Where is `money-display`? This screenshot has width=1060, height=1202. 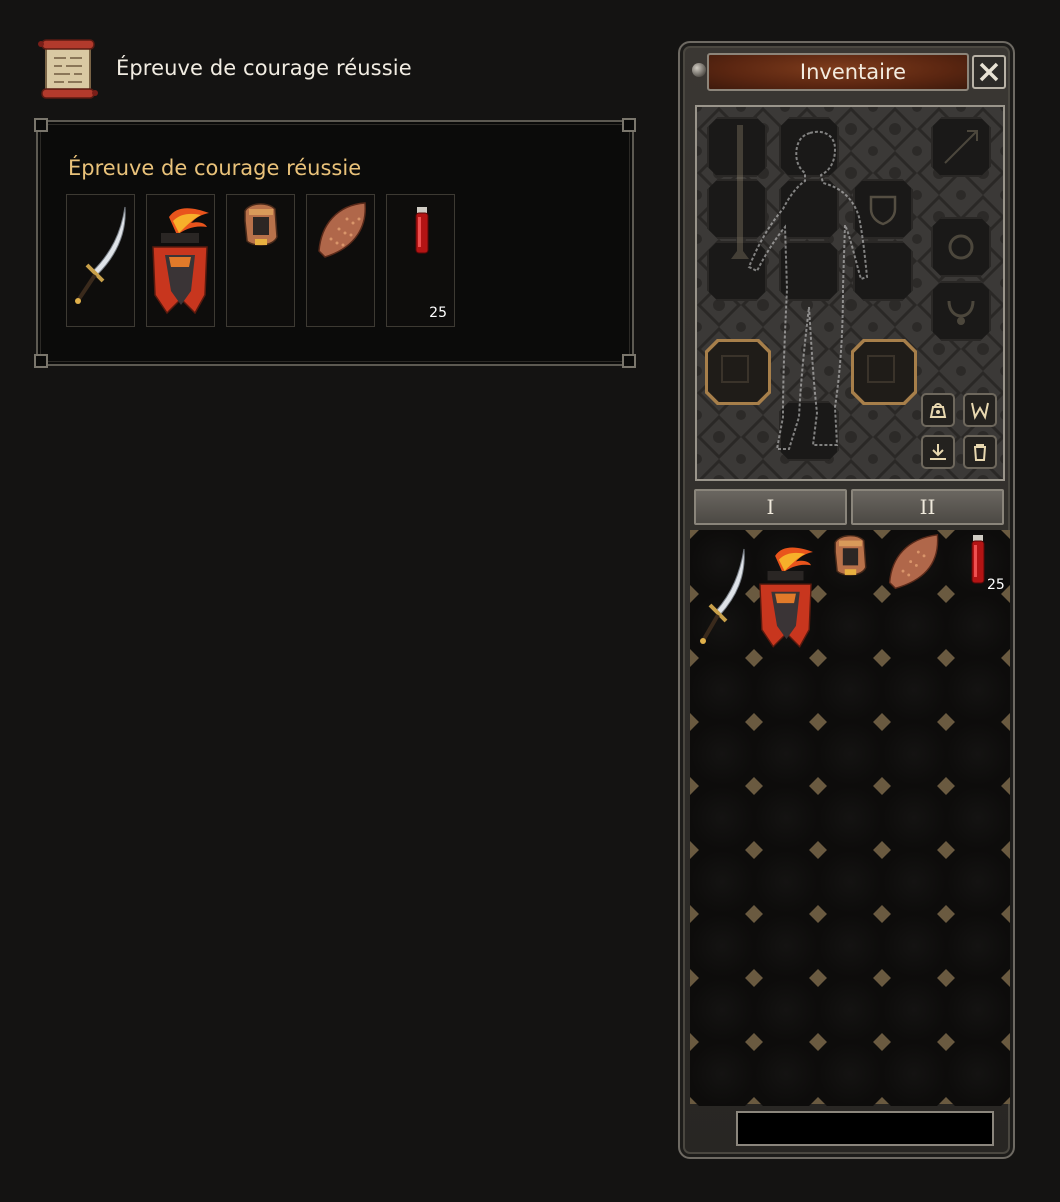
money-display is located at coordinates (865, 1128).